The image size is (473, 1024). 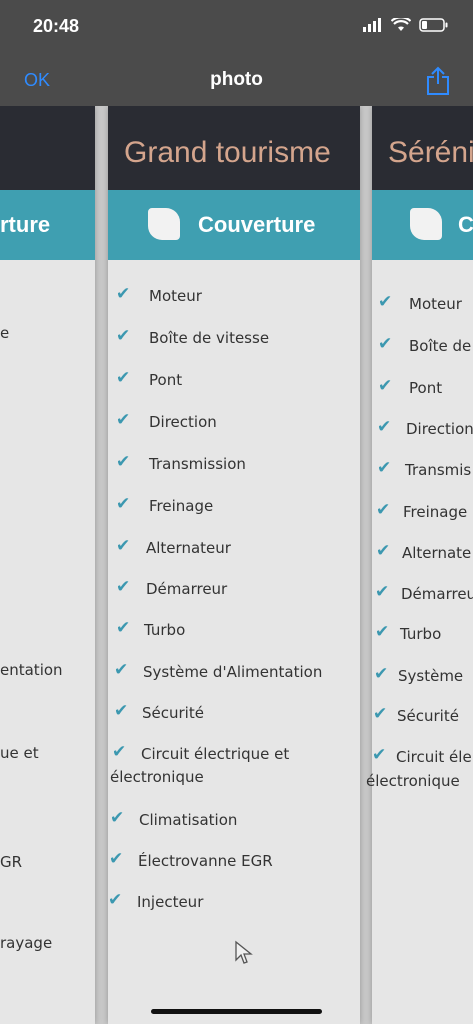 I want to click on list-item: Système, so click(x=431, y=676).